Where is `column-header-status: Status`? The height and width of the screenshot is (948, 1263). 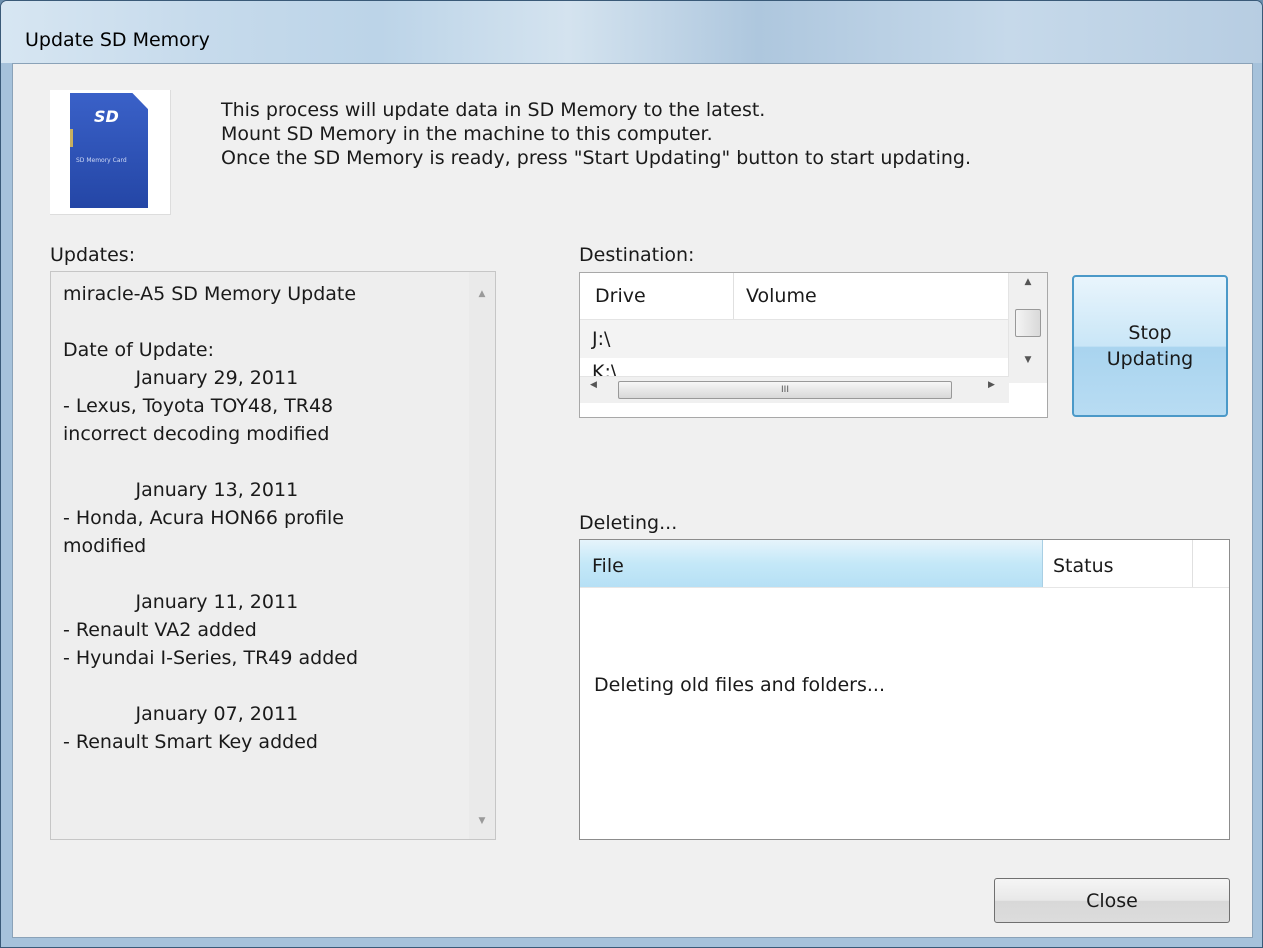 column-header-status: Status is located at coordinates (1118, 563).